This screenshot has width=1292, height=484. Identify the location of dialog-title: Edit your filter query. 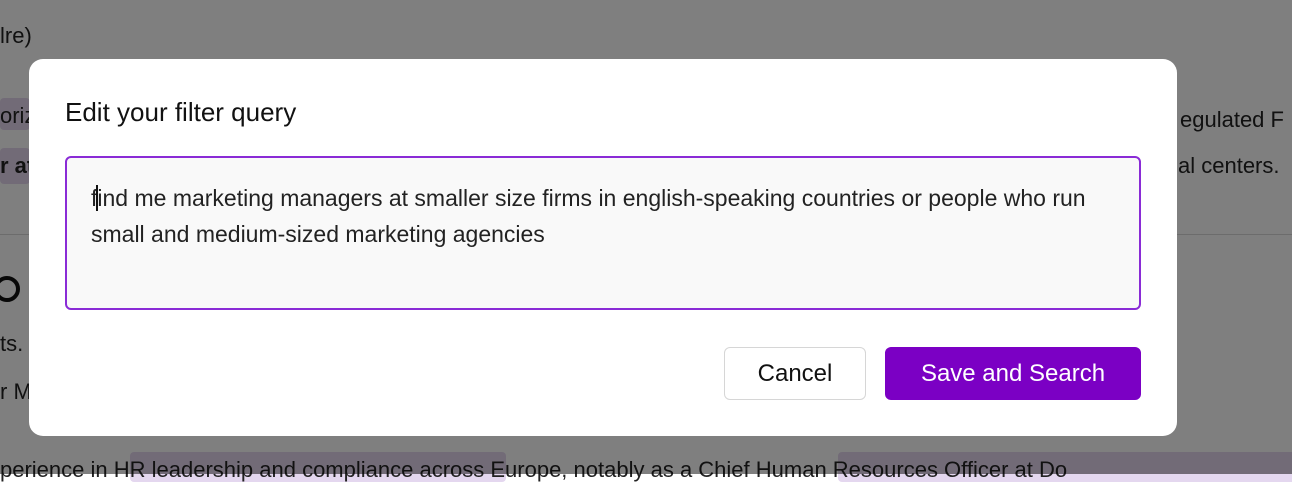
(181, 112).